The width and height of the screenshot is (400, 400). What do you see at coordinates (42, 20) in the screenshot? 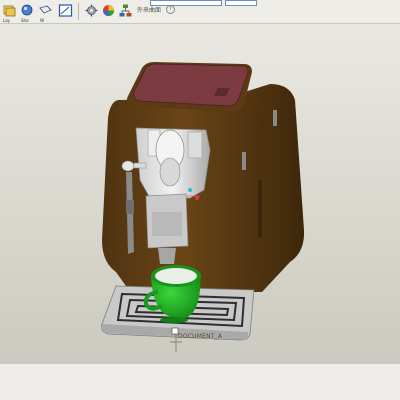
I see `wire-button-label: W` at bounding box center [42, 20].